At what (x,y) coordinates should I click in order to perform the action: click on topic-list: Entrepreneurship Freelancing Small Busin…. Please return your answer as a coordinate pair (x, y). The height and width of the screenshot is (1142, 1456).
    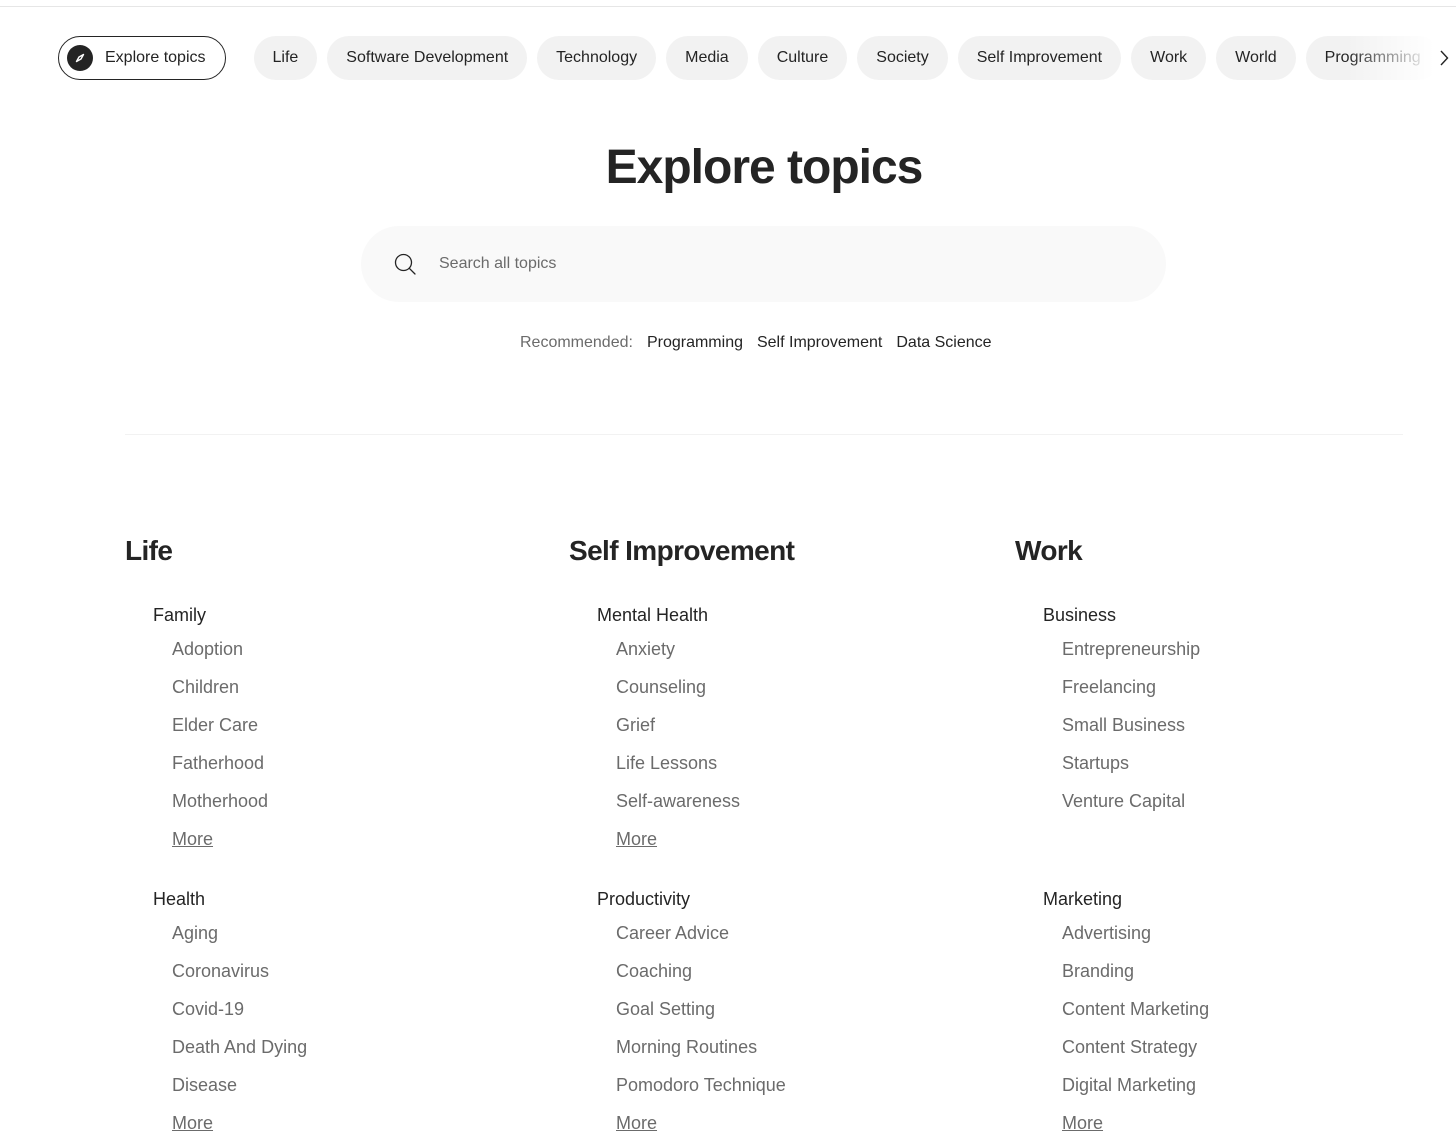
    Looking at the image, I should click on (1121, 725).